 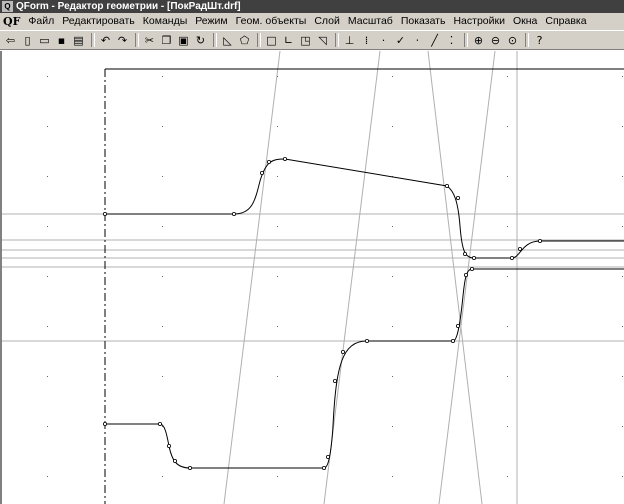 What do you see at coordinates (61, 40) in the screenshot?
I see `save-icon: ▪` at bounding box center [61, 40].